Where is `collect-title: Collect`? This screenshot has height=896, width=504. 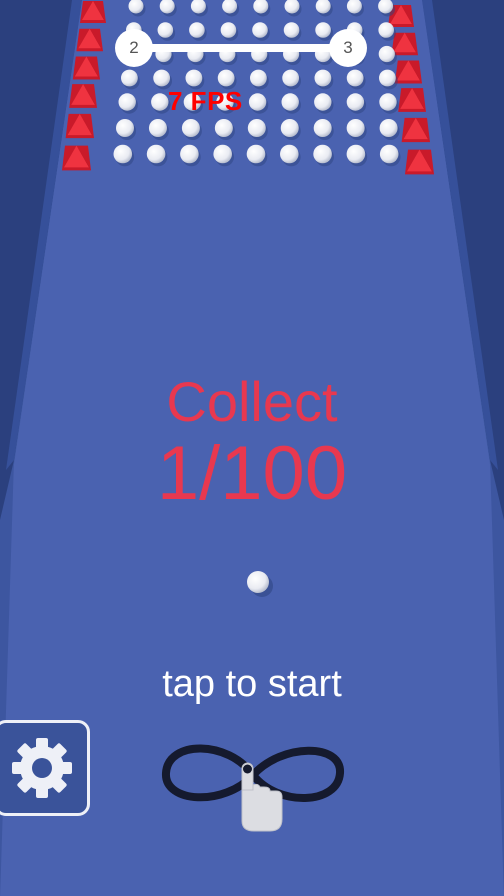
collect-title: Collect is located at coordinates (252, 401).